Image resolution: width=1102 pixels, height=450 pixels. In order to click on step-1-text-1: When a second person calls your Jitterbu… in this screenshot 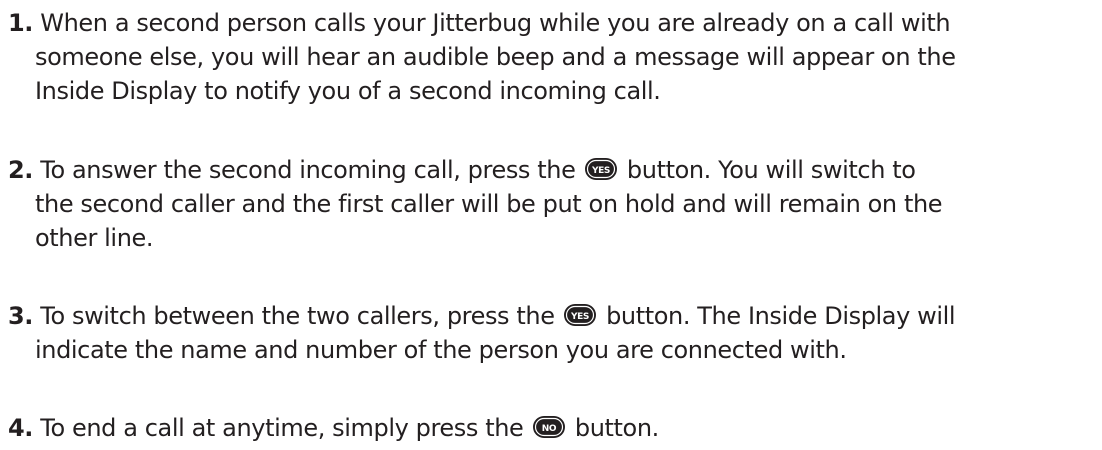, I will do `click(495, 23)`.